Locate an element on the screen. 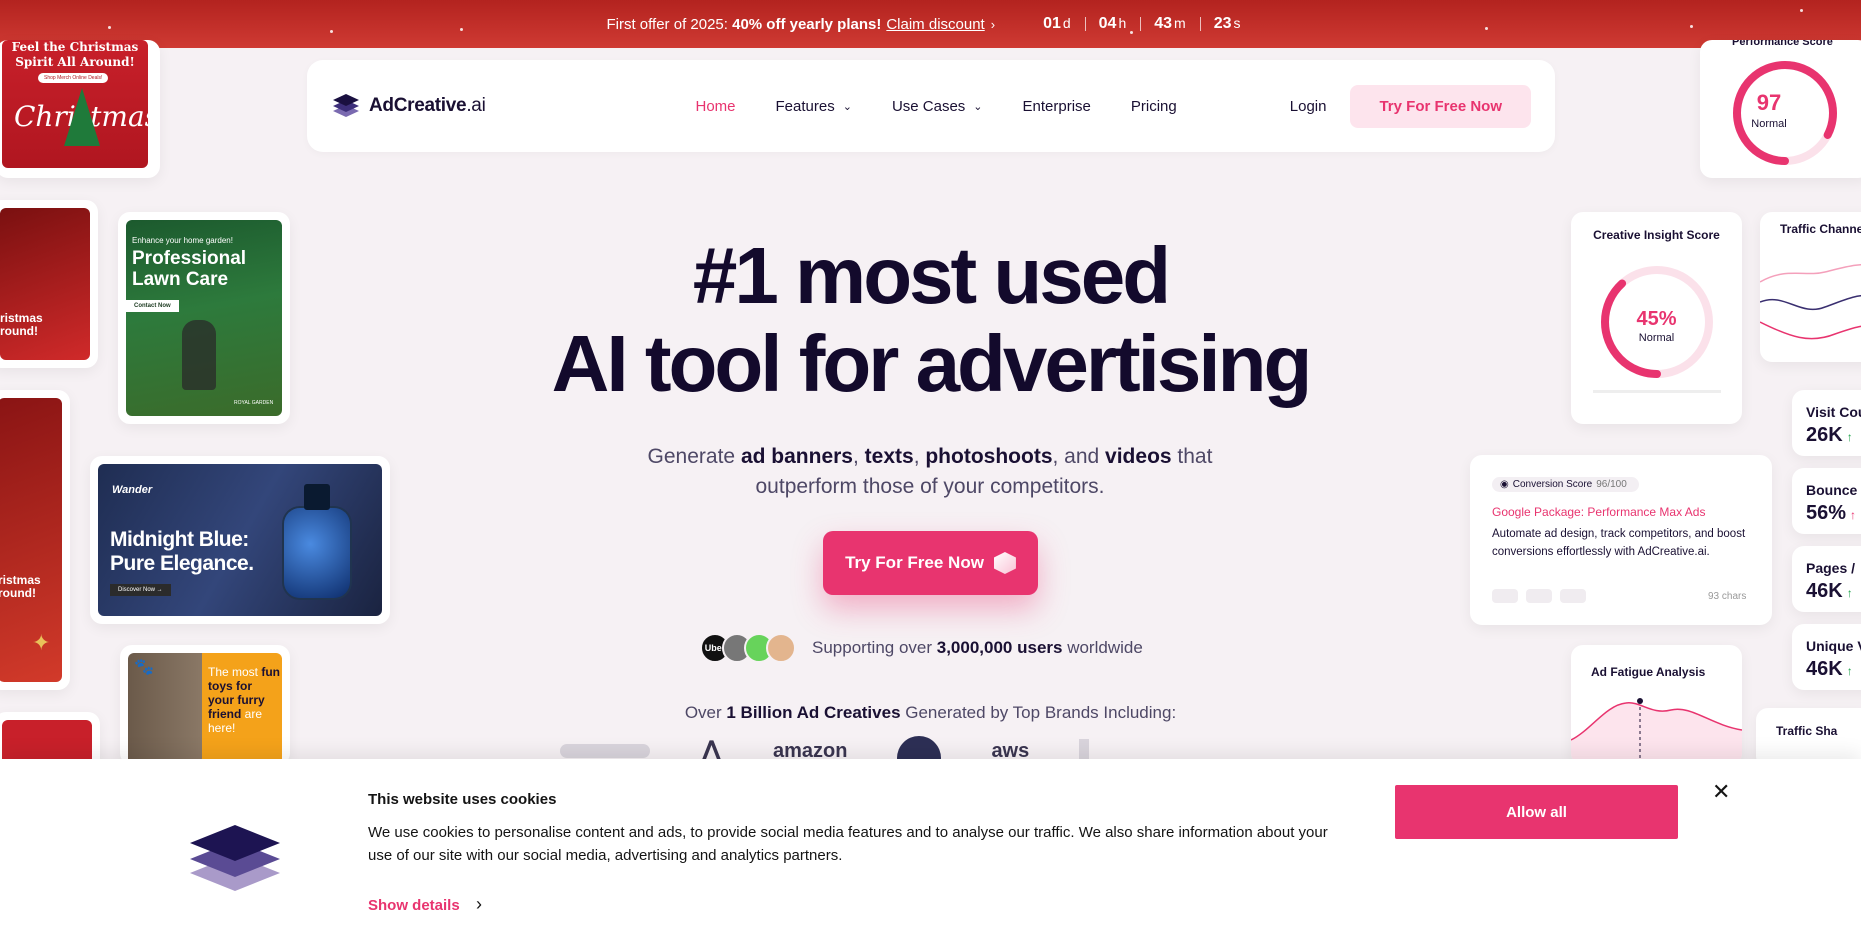 This screenshot has width=1861, height=947. try-free-hero-button: Try For Free Now is located at coordinates (930, 563).